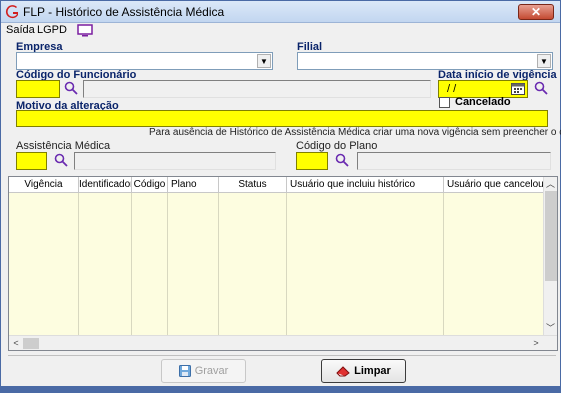 This screenshot has height=393, width=561. Describe the element at coordinates (184, 371) in the screenshot. I see `save-icon` at that location.